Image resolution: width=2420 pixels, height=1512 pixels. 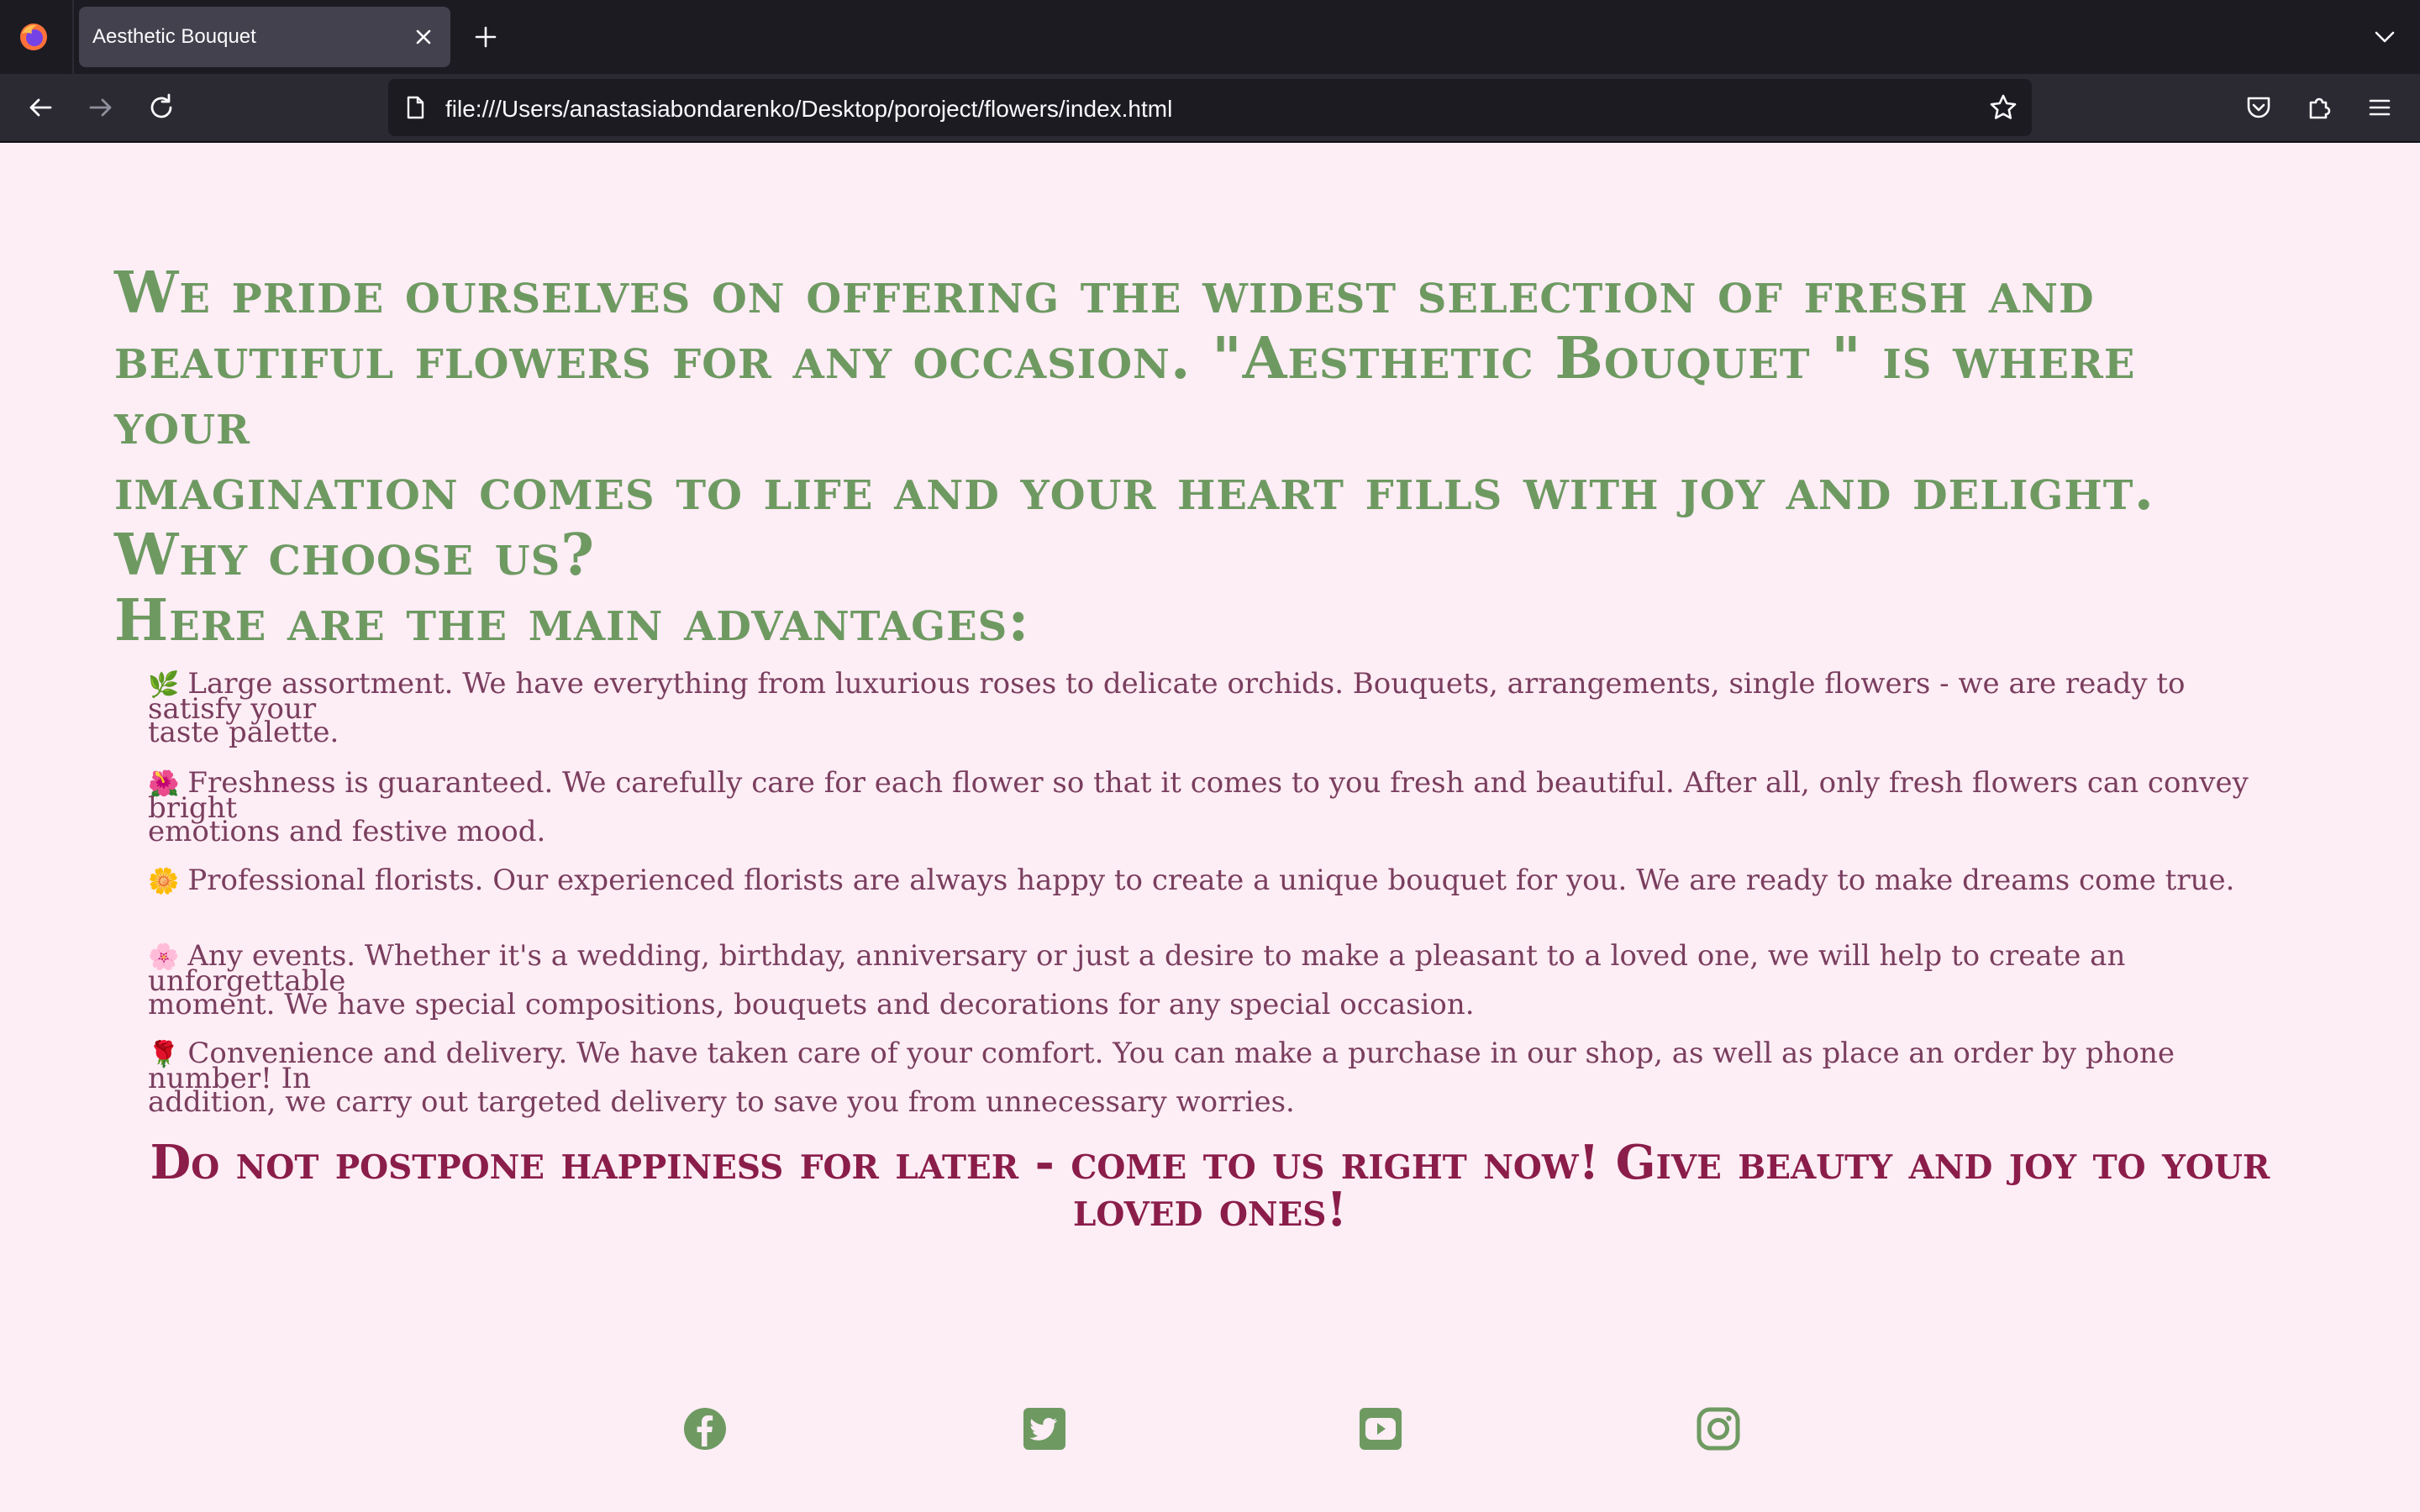 I want to click on page-icon, so click(x=415, y=107).